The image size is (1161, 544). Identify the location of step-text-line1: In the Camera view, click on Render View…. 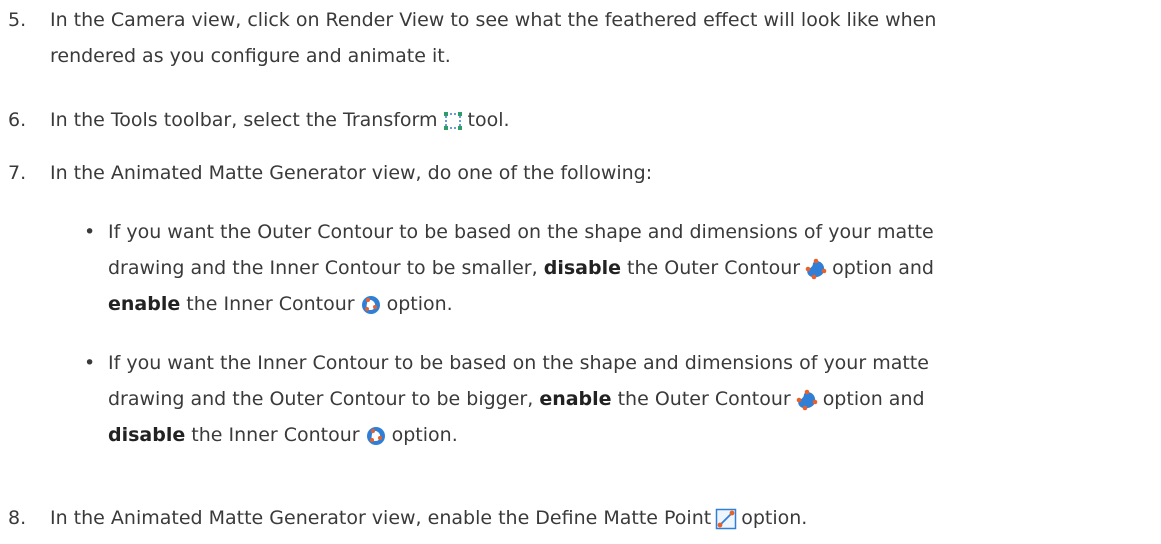
(493, 20).